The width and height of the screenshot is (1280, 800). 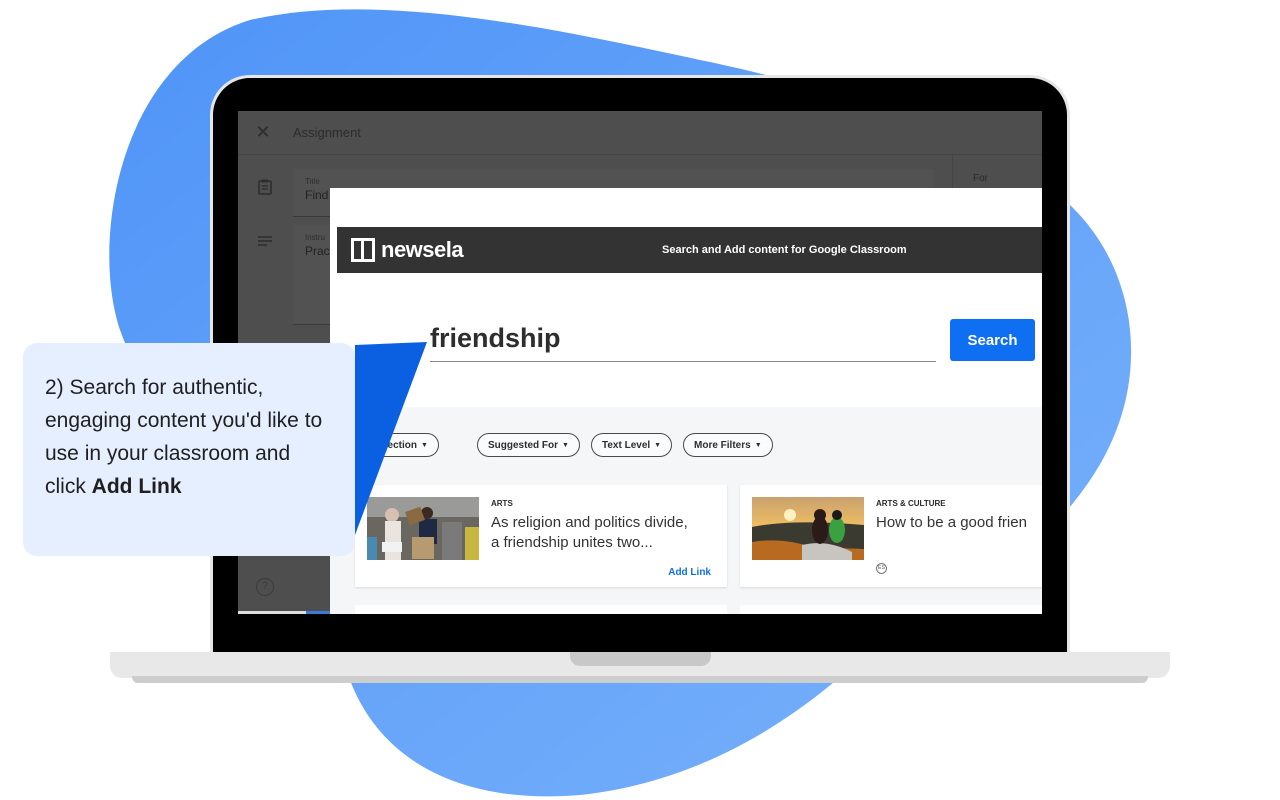 I want to click on search-button: Search, so click(x=992, y=340).